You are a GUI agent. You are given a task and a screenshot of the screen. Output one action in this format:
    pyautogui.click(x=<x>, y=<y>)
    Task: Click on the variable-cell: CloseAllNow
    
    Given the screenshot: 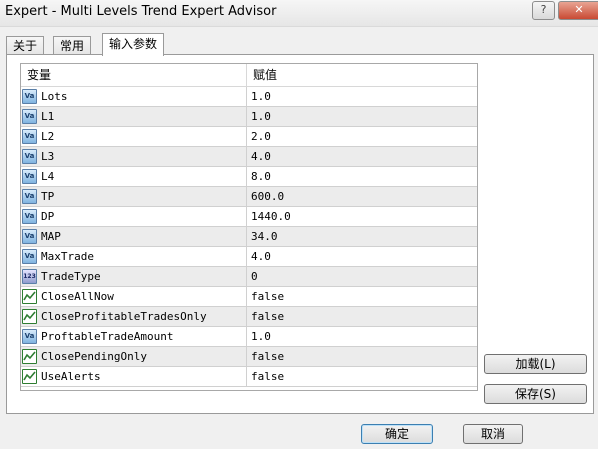 What is the action you would take?
    pyautogui.click(x=134, y=296)
    